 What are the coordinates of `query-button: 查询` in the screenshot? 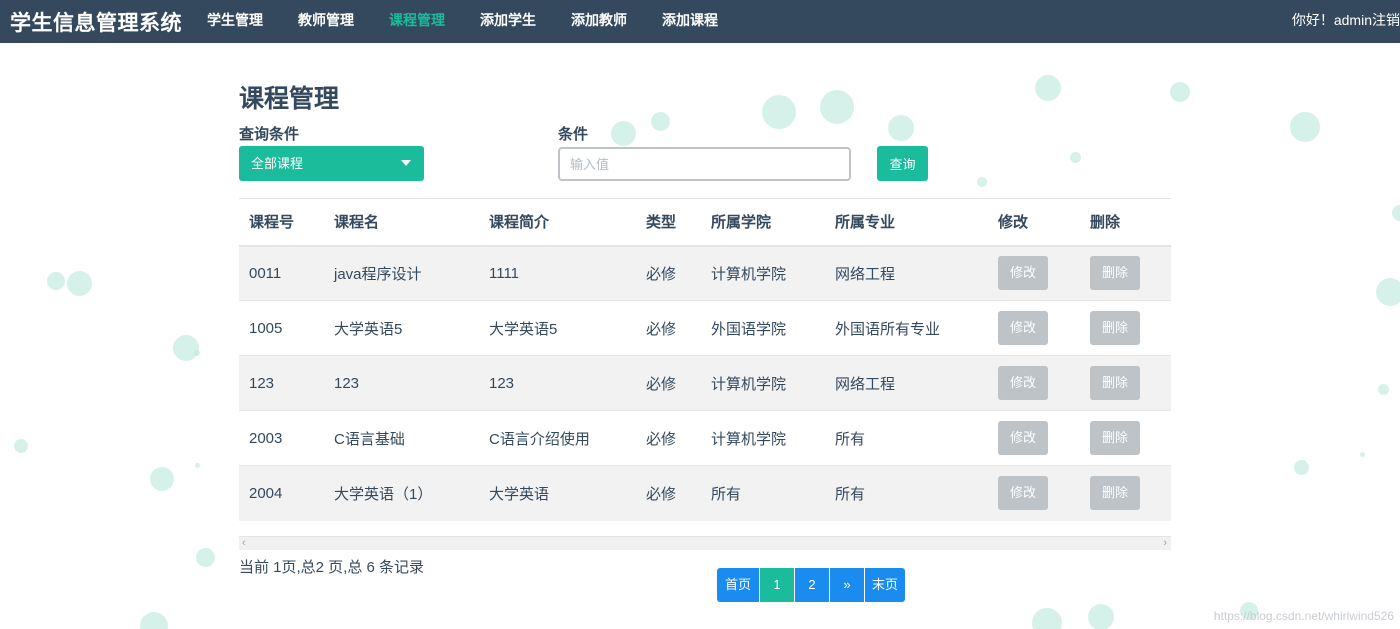 It's located at (902, 163).